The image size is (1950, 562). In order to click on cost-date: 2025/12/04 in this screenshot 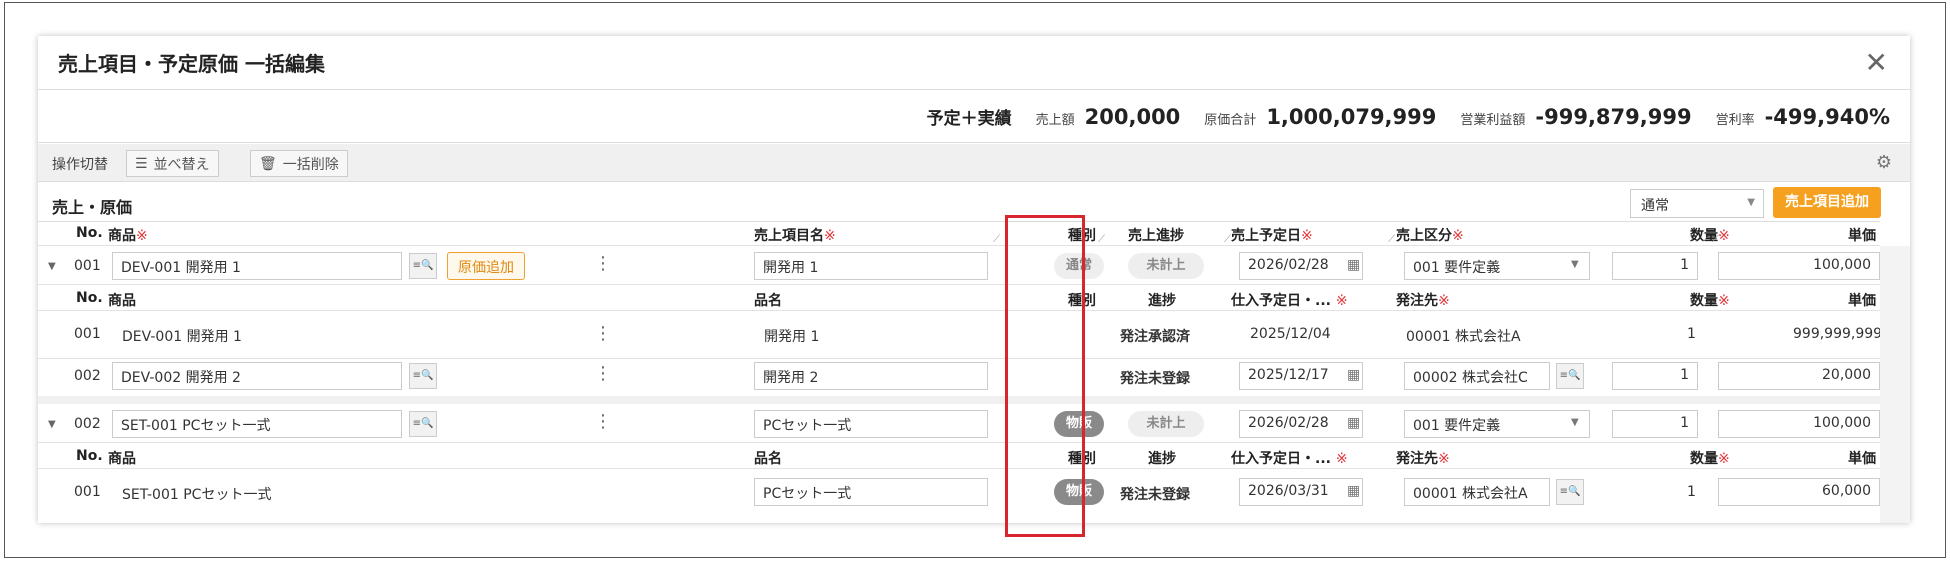, I will do `click(1290, 334)`.